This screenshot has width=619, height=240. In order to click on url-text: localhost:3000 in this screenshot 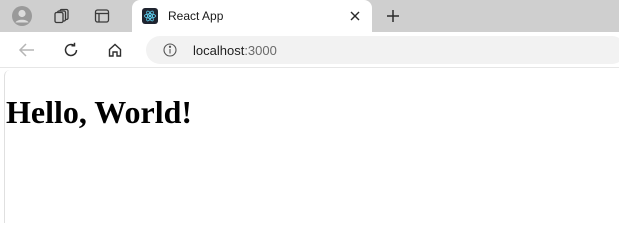, I will do `click(235, 50)`.